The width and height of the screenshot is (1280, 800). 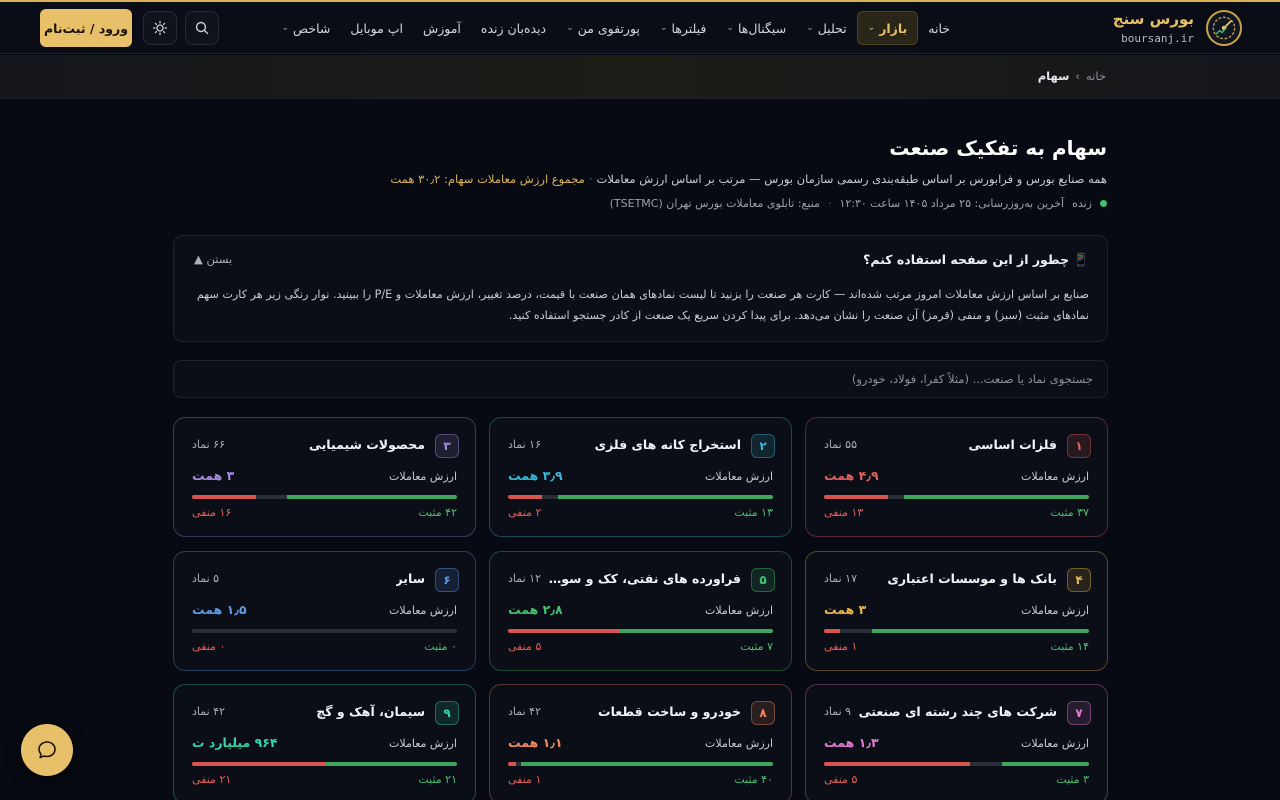 I want to click on rank-badge: ۴, so click(x=1079, y=580).